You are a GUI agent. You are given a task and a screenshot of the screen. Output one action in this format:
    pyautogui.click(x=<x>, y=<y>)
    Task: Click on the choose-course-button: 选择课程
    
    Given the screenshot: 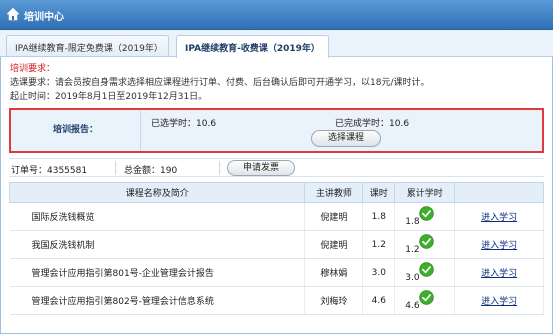 What is the action you would take?
    pyautogui.click(x=346, y=138)
    